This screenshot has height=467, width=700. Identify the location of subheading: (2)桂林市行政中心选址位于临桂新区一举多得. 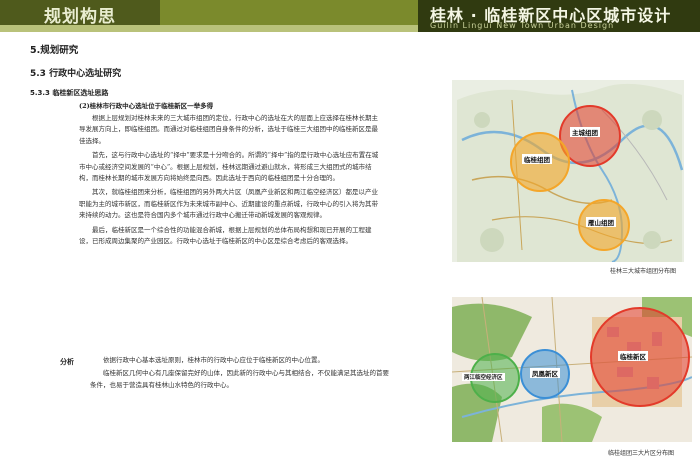
(146, 106).